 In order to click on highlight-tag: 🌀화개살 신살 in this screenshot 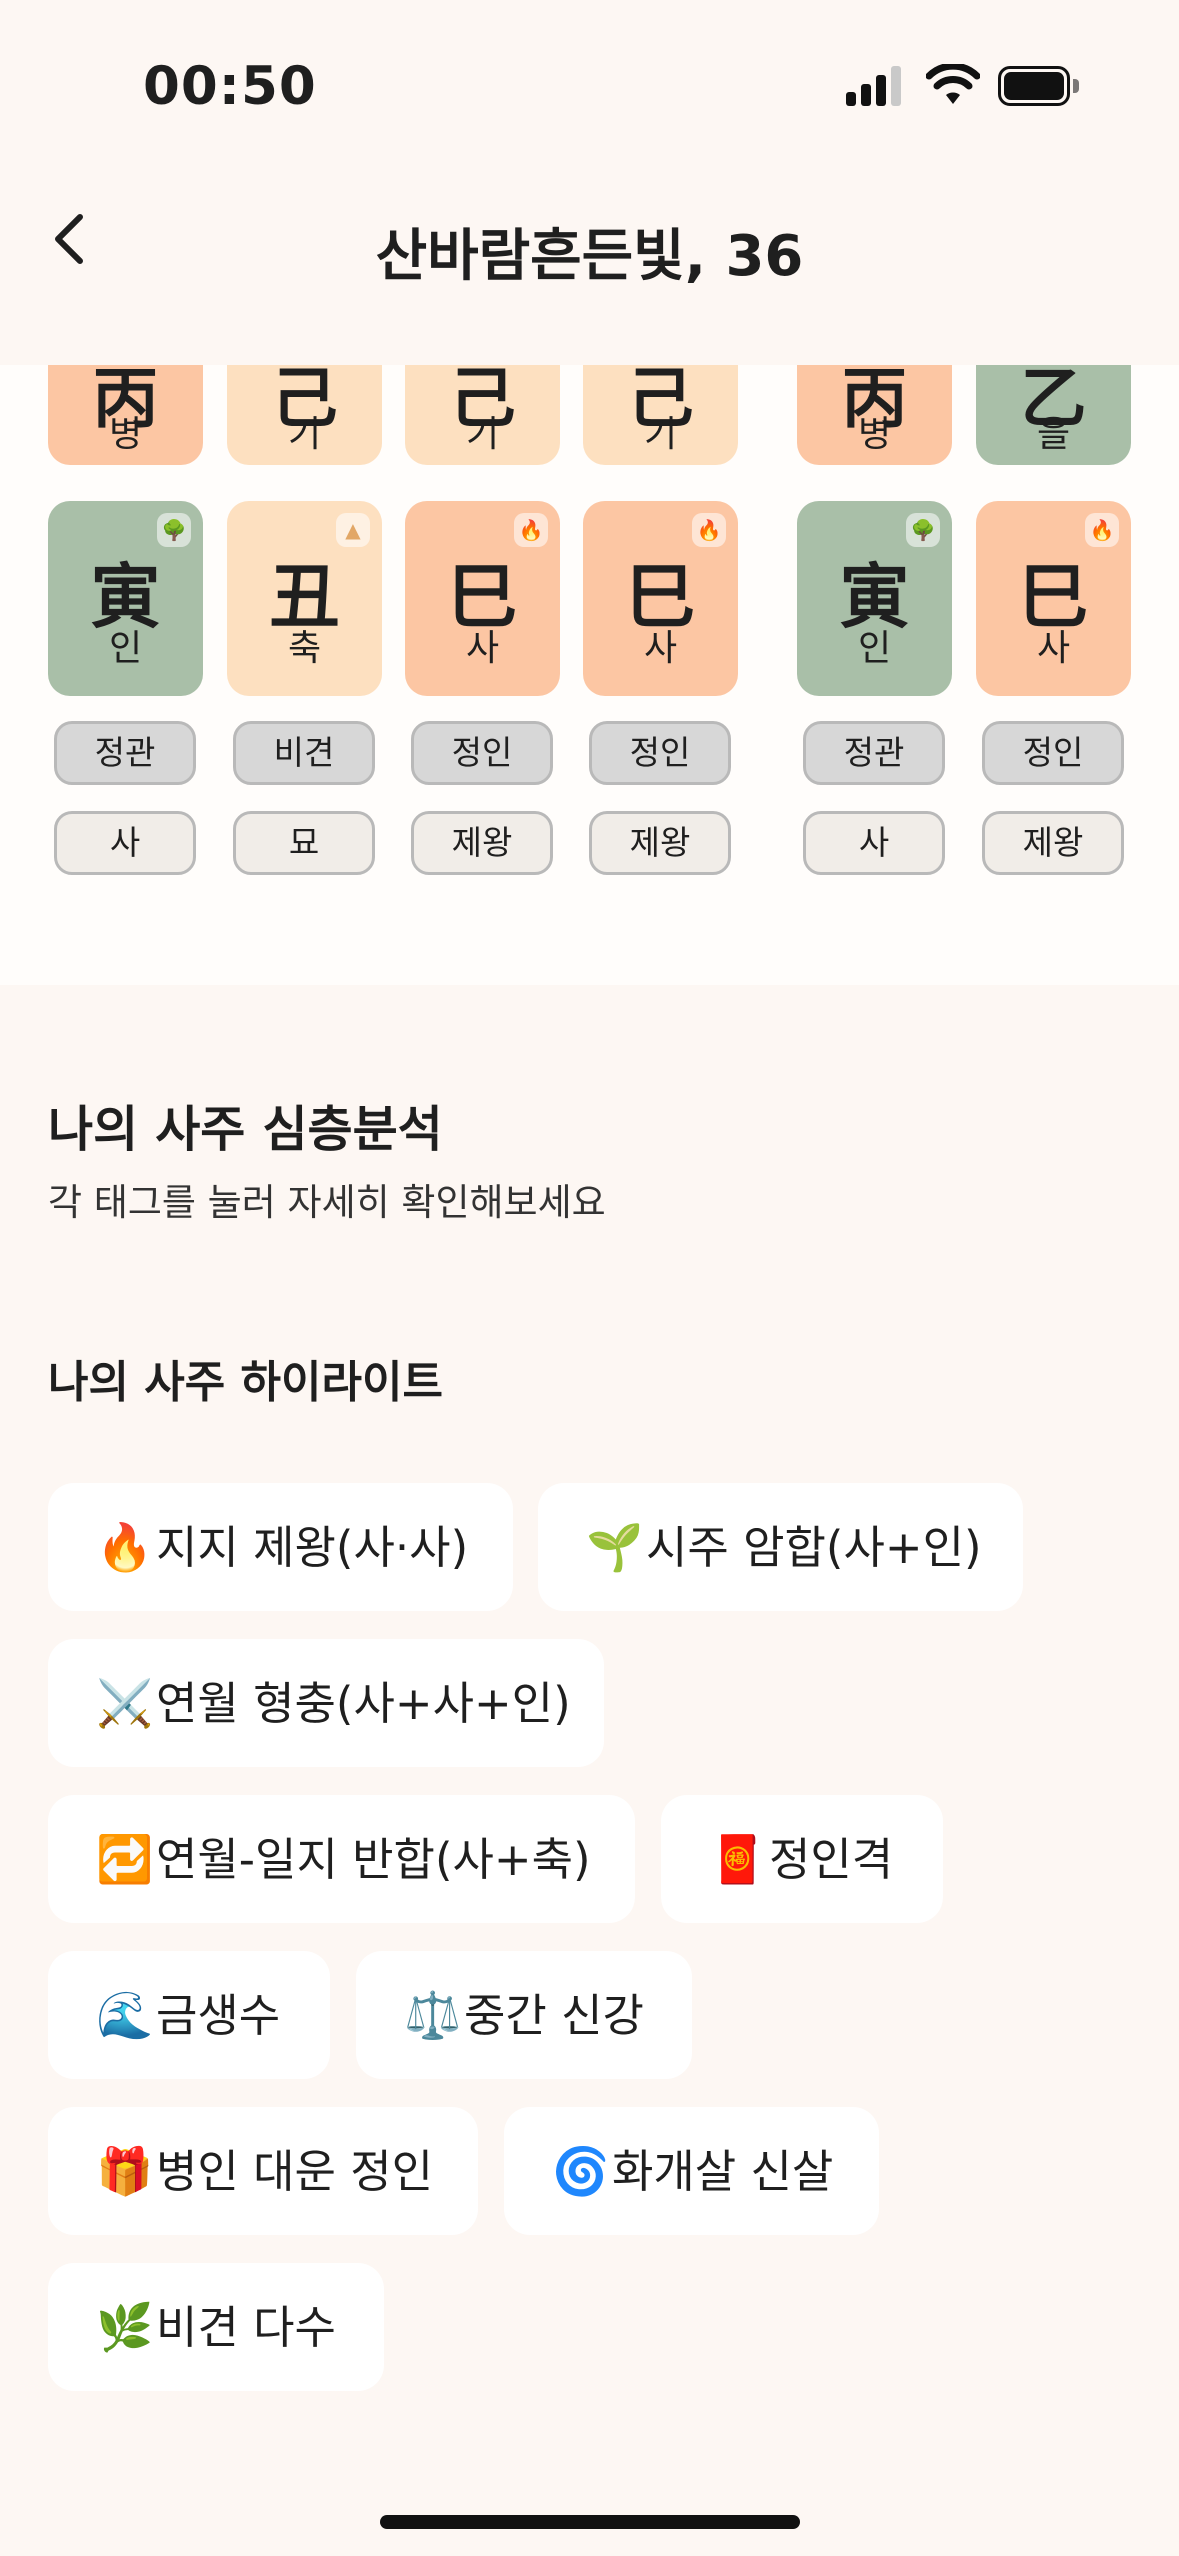, I will do `click(691, 2171)`.